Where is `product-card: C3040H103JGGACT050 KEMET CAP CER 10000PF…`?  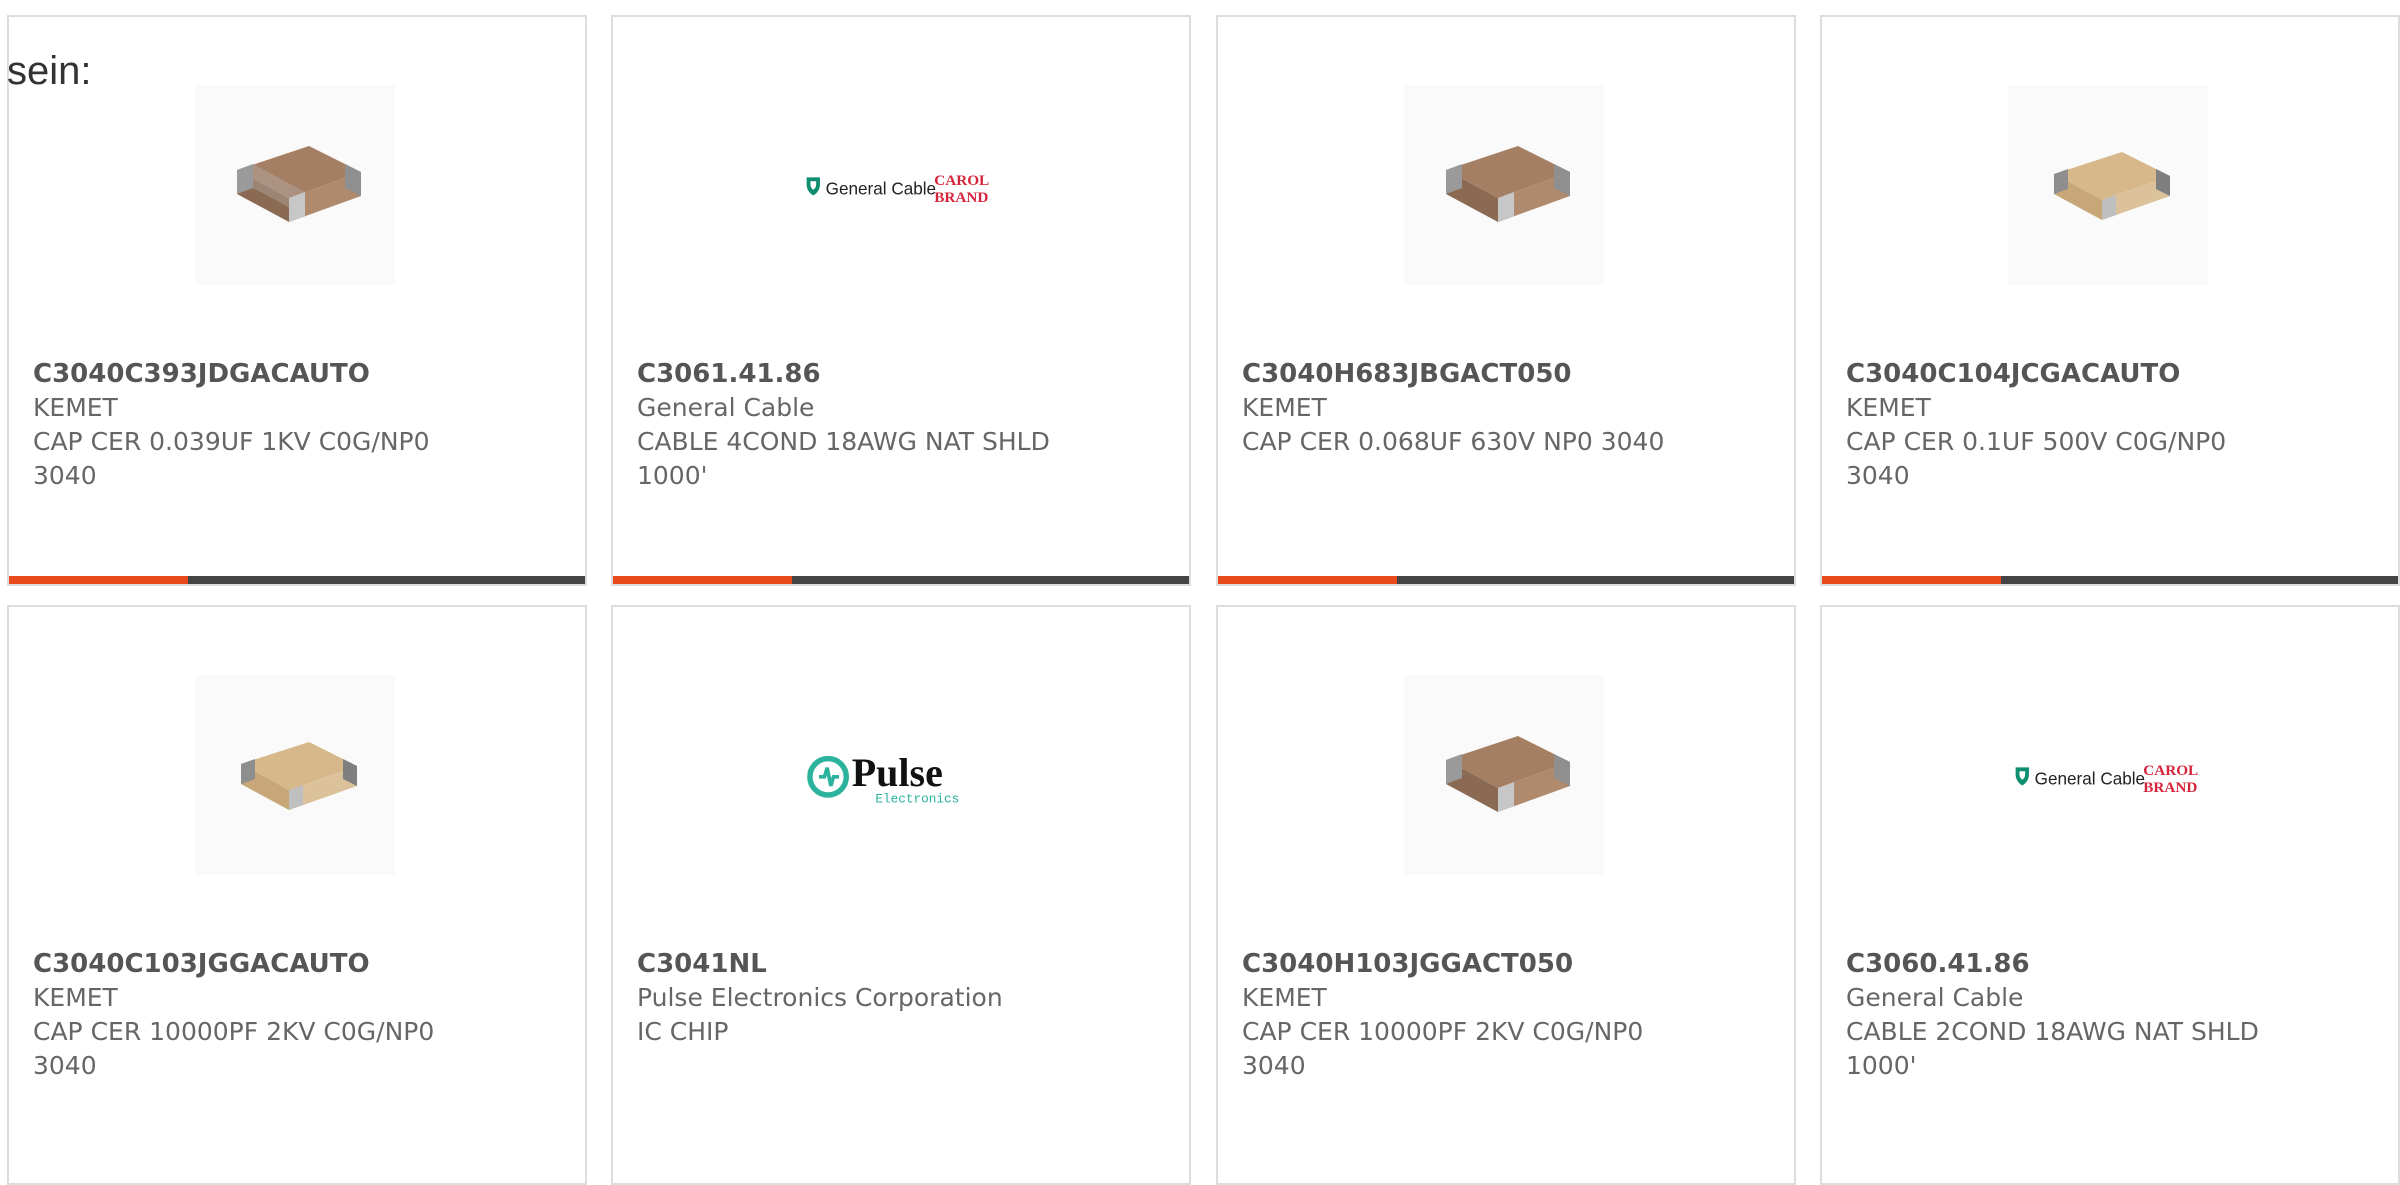 product-card: C3040H103JGGACT050 KEMET CAP CER 10000PF… is located at coordinates (1506, 895).